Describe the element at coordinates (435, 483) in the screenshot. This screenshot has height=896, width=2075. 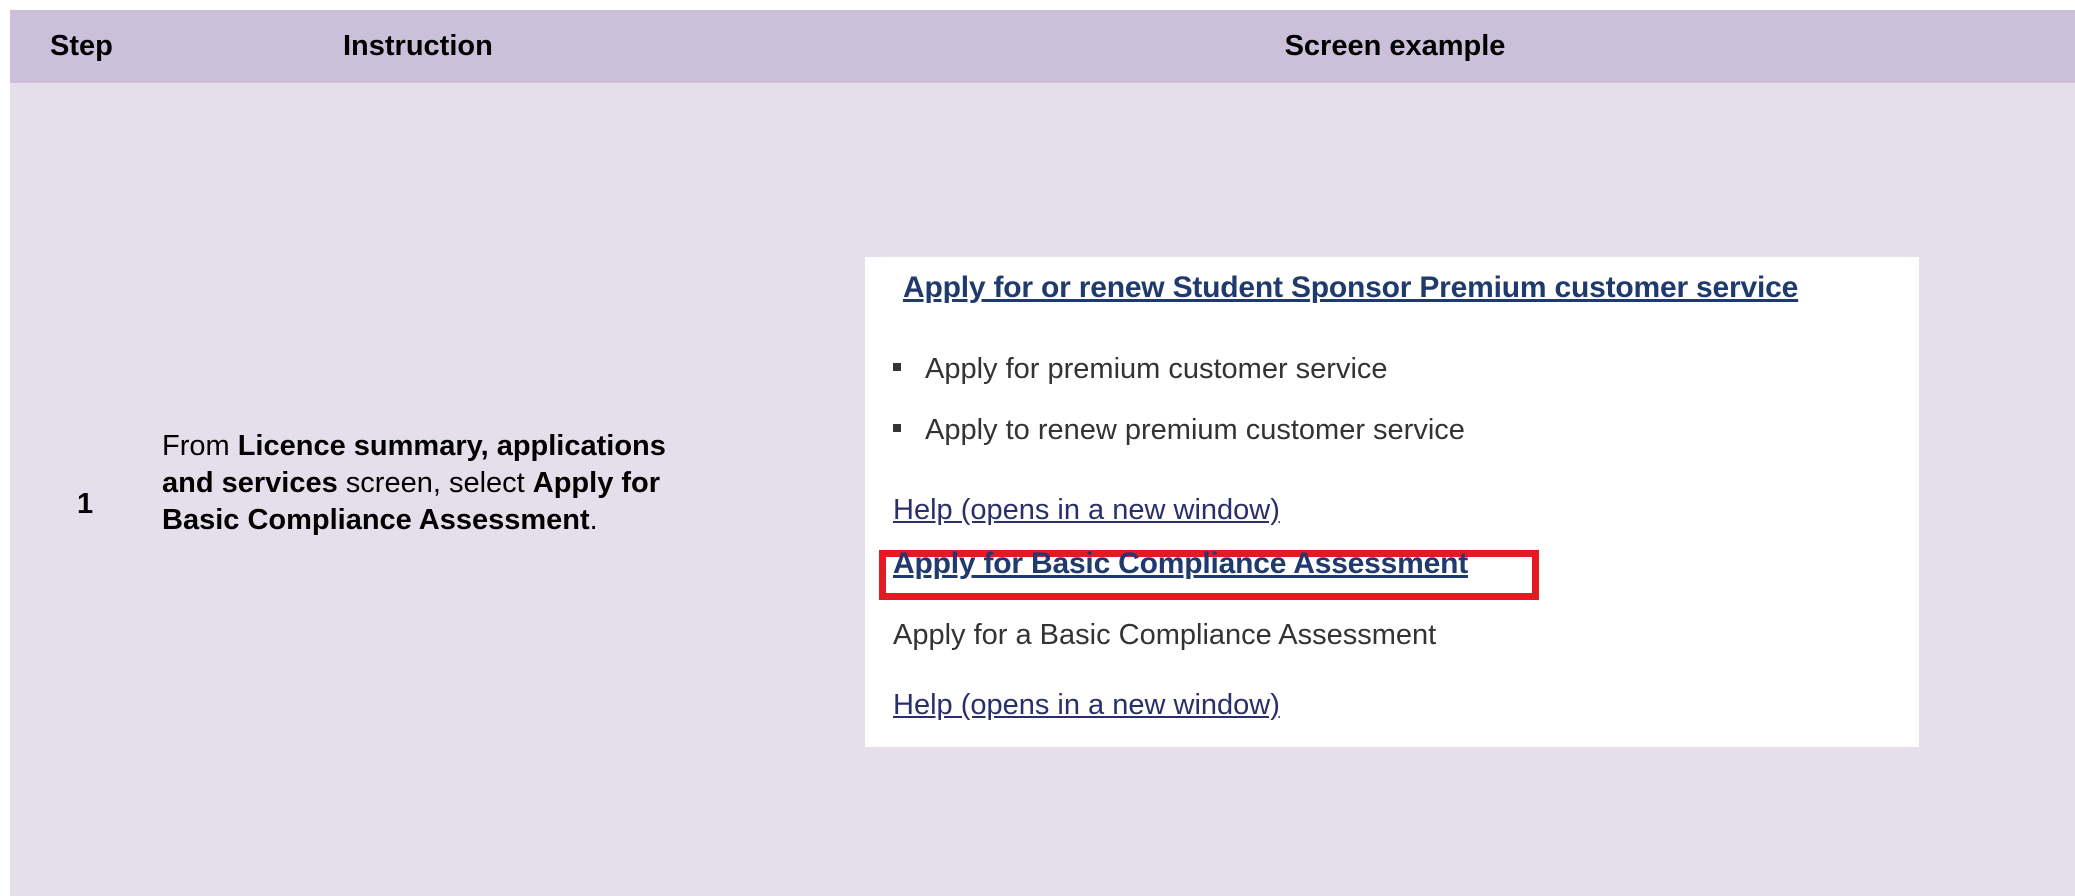
I see `instruction-text-part: screen, select` at that location.